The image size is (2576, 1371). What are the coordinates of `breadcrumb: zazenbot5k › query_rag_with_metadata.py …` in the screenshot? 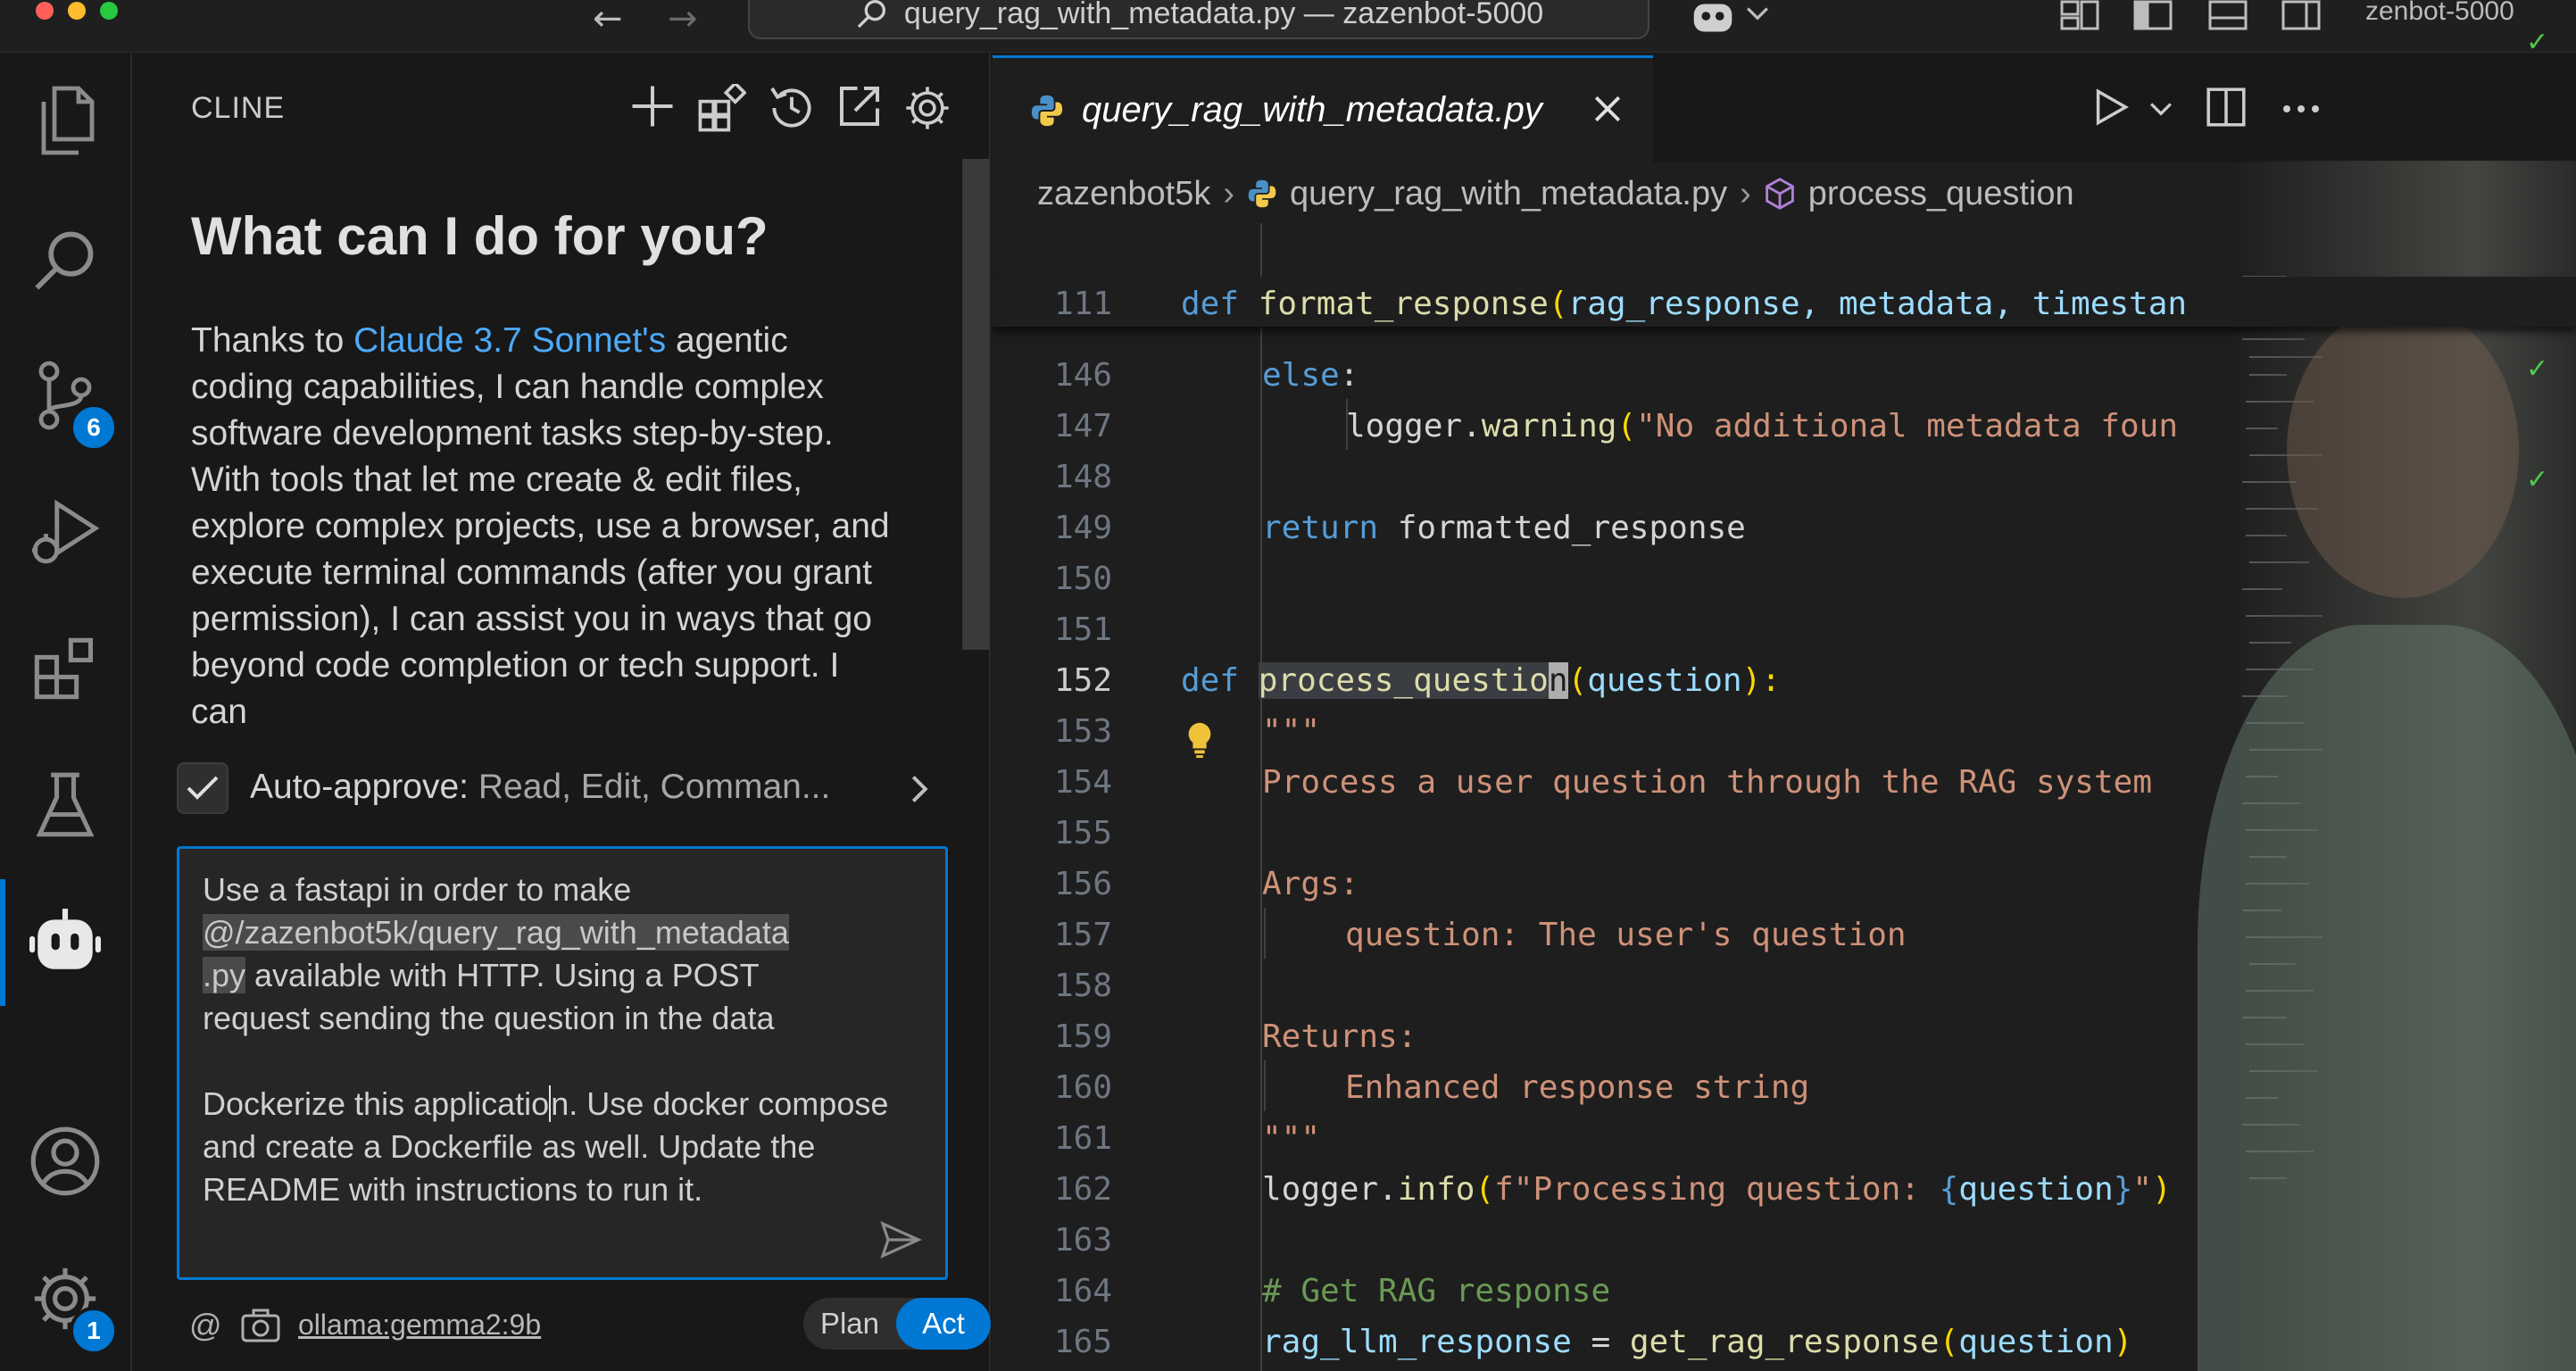 It's located at (1555, 193).